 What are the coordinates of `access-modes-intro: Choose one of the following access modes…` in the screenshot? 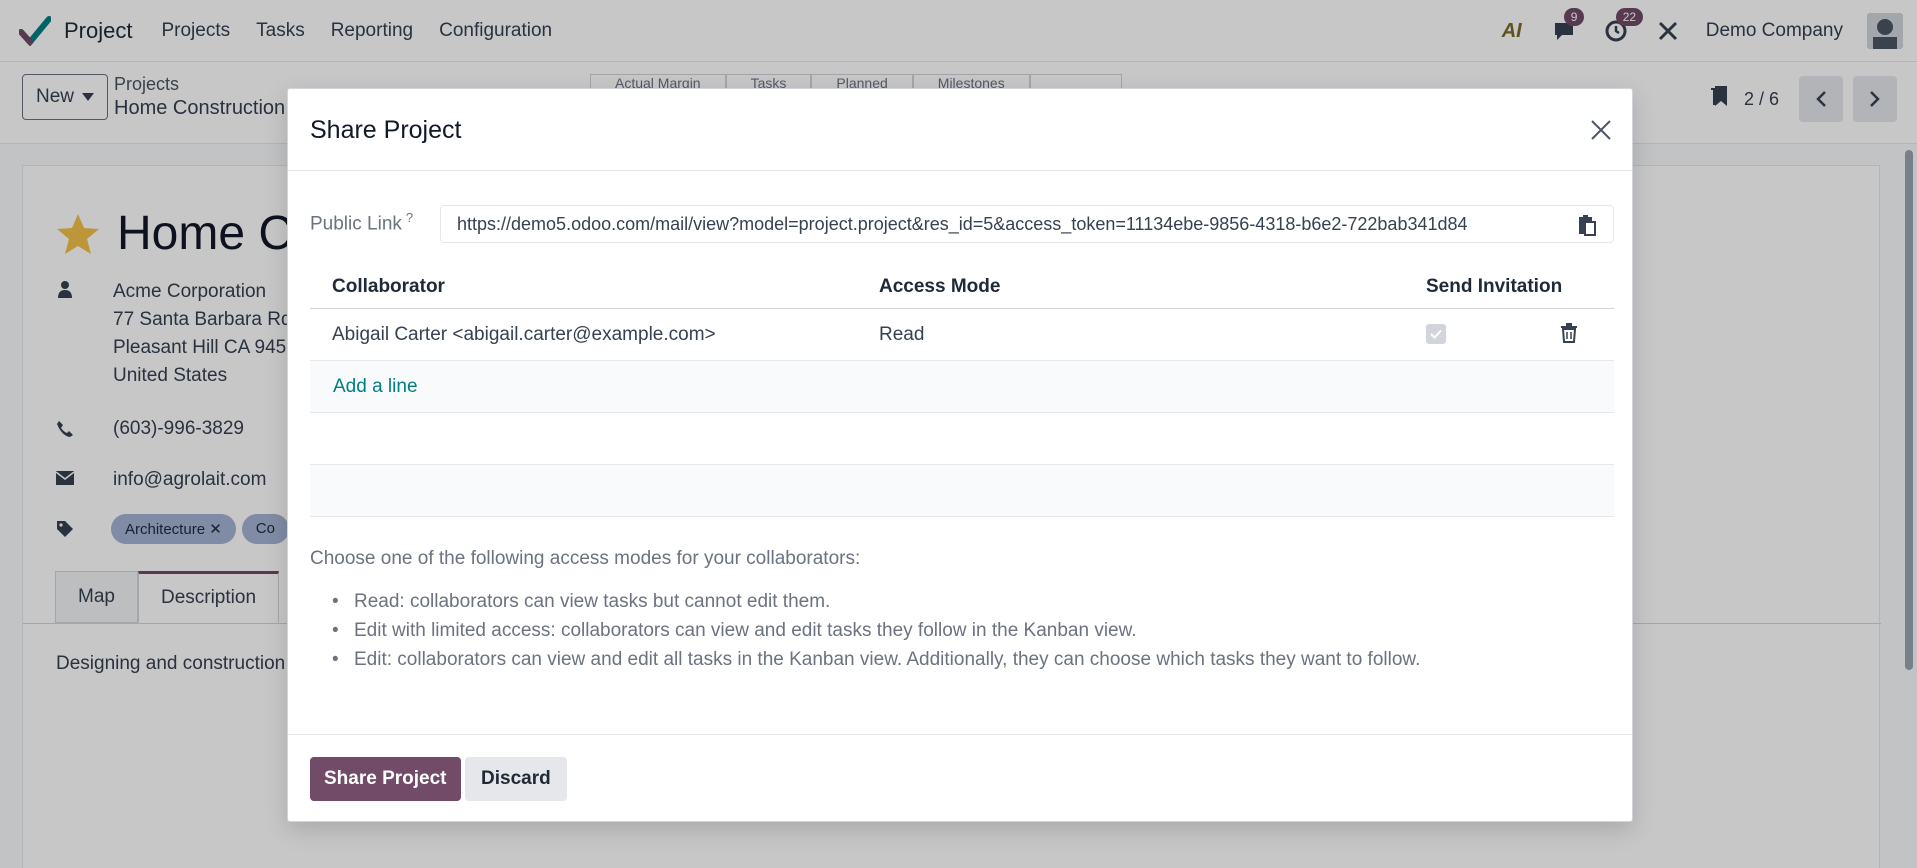 It's located at (585, 558).